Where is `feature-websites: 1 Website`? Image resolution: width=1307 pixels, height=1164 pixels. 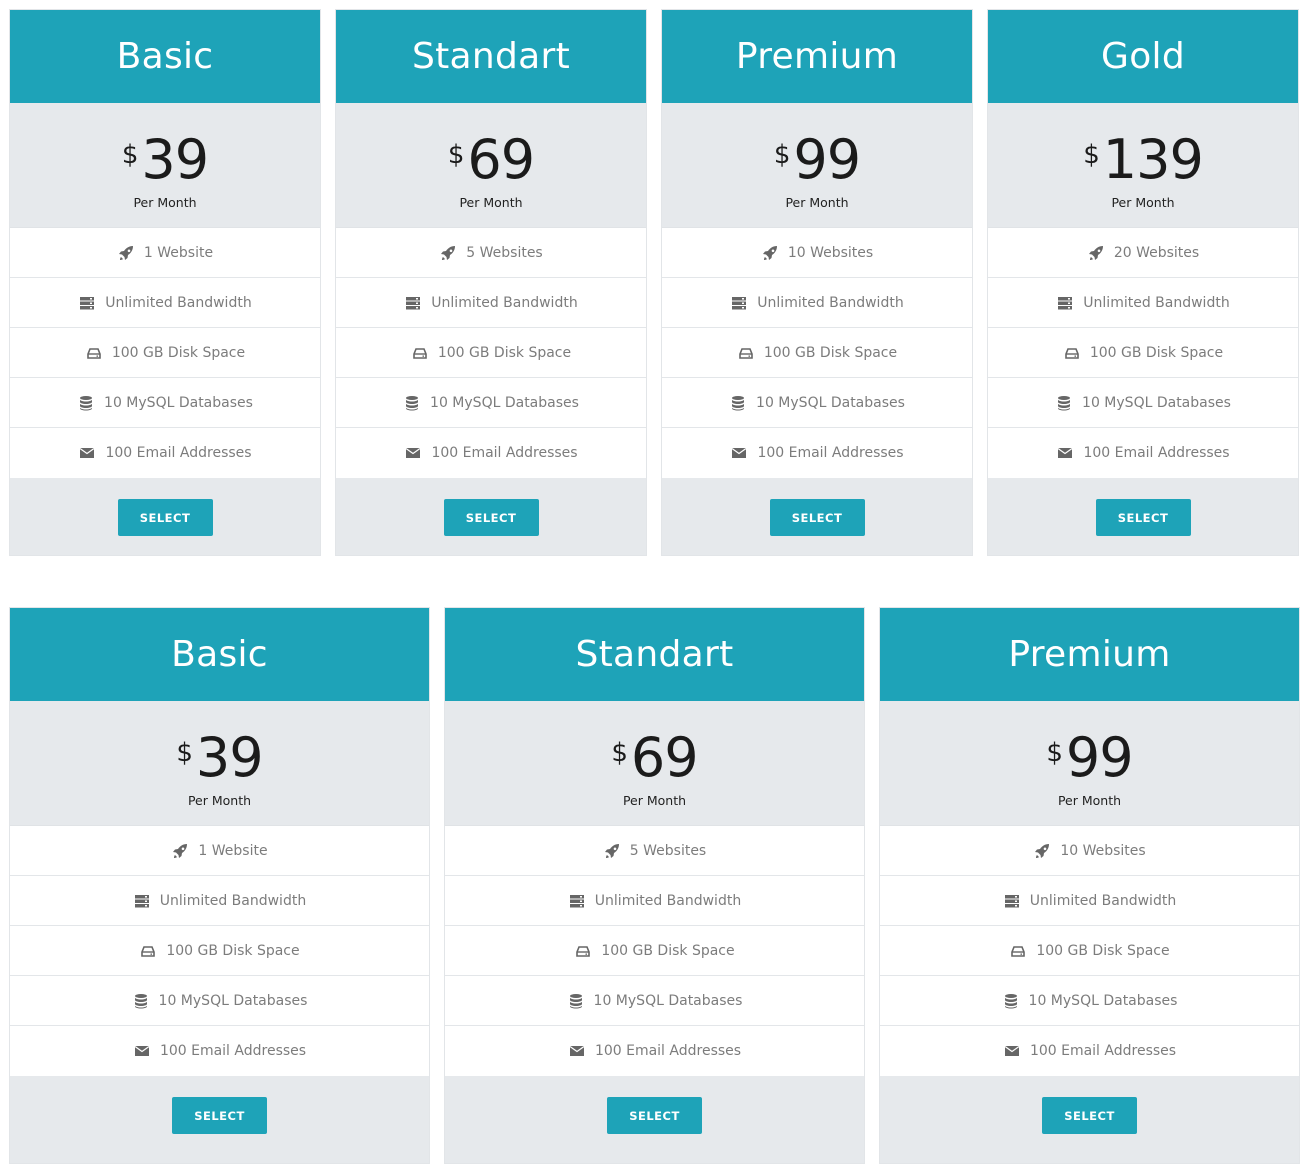 feature-websites: 1 Website is located at coordinates (165, 253).